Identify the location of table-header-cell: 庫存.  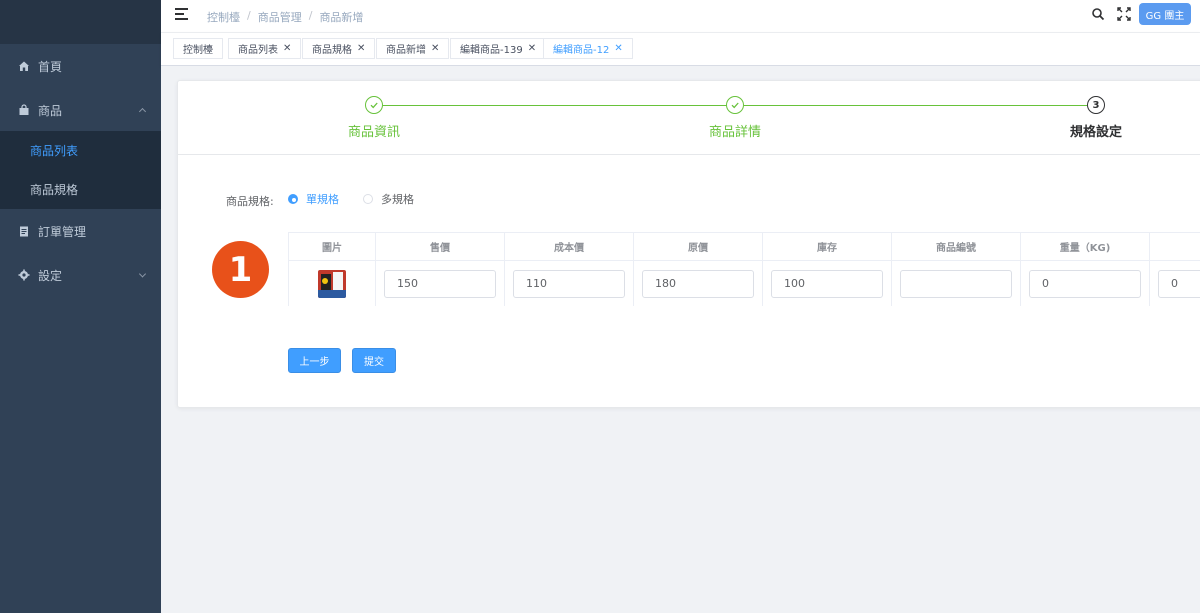
(827, 247).